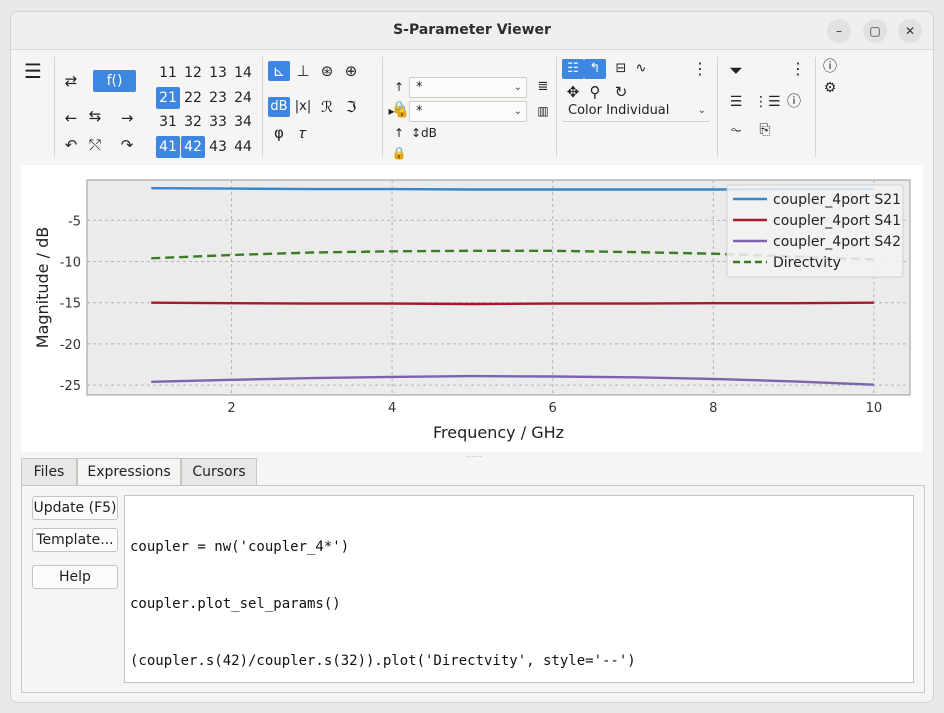 Image resolution: width=944 pixels, height=713 pixels. What do you see at coordinates (279, 133) in the screenshot?
I see `unit-phase-button: φ` at bounding box center [279, 133].